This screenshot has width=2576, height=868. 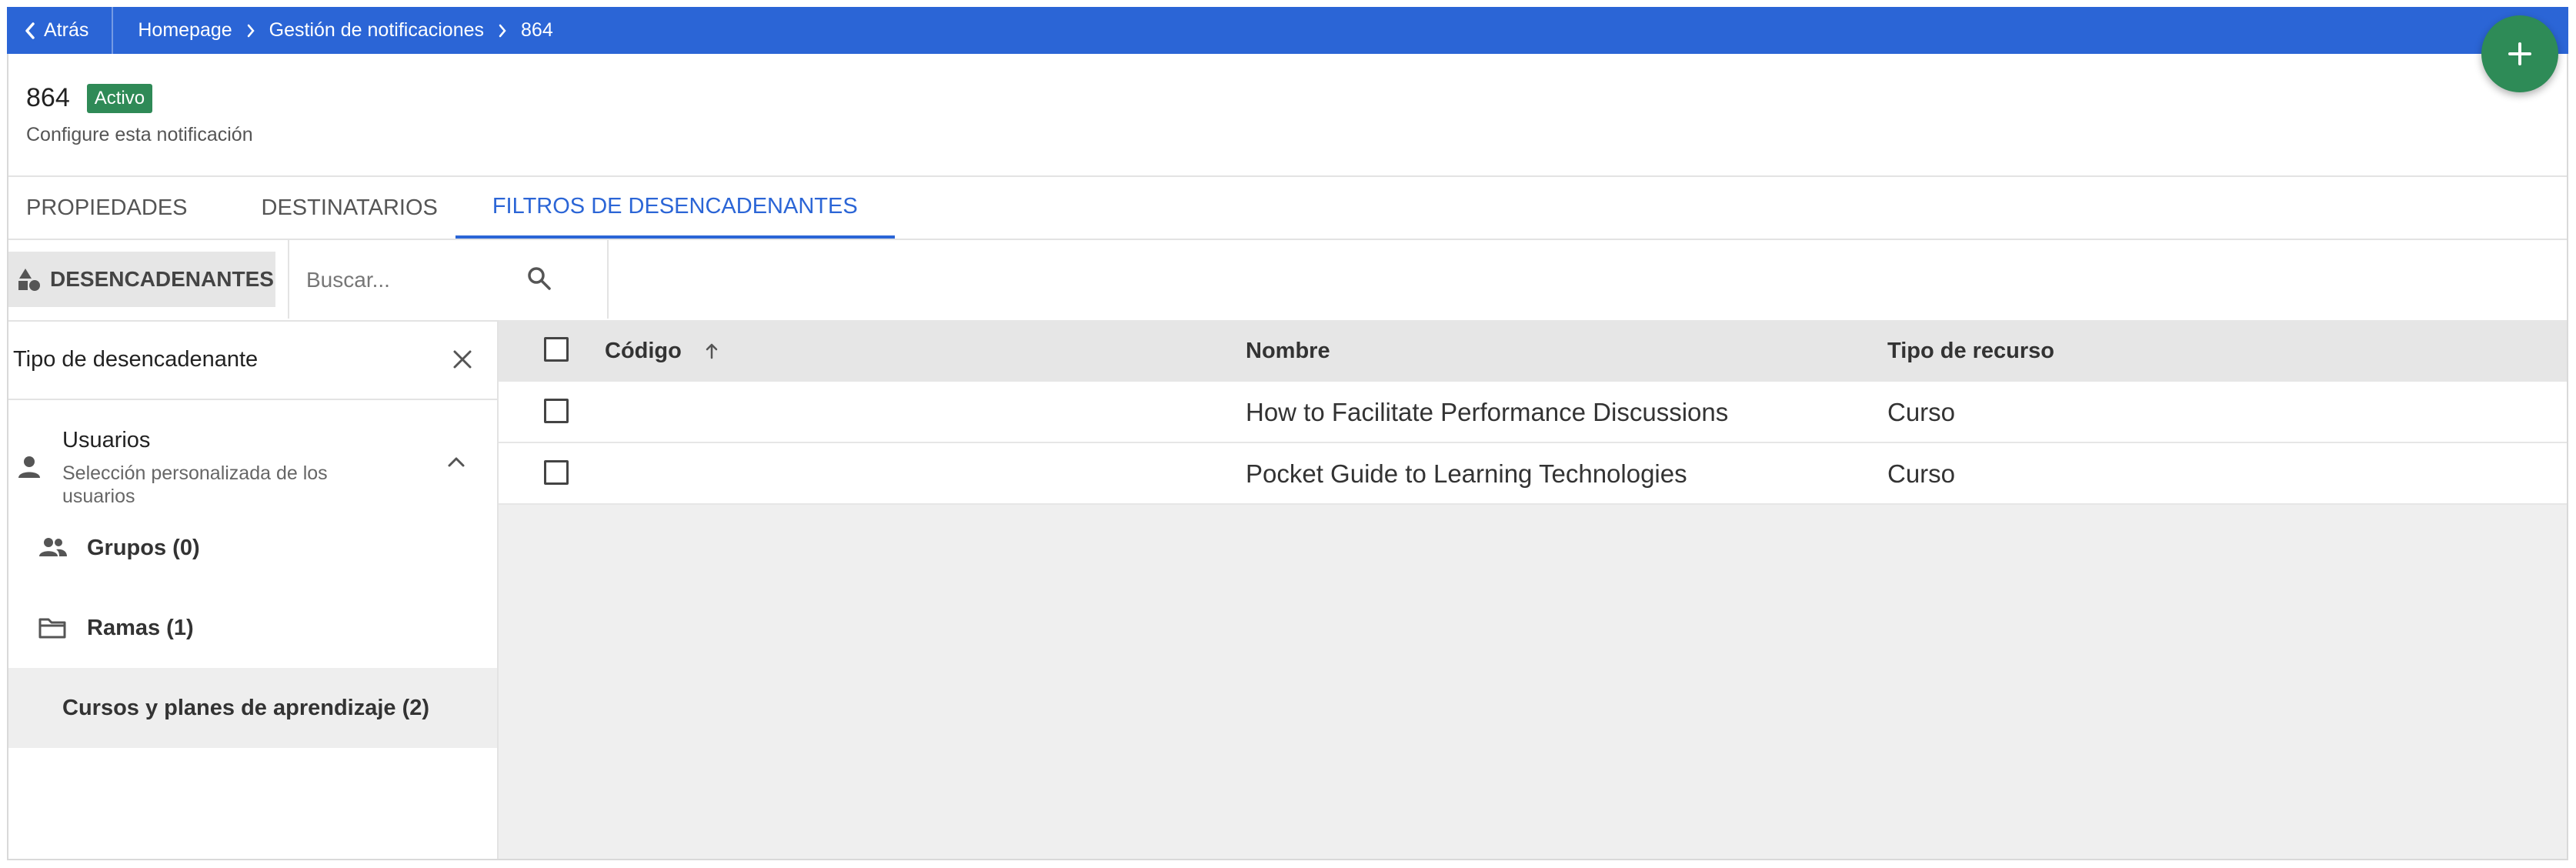 I want to click on toolbar: DESENCADENANTES, so click(x=1288, y=281).